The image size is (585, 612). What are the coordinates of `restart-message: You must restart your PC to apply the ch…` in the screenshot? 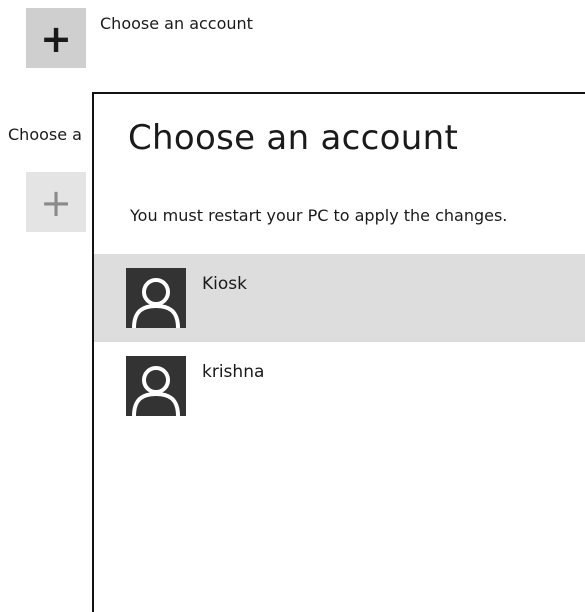 It's located at (319, 215).